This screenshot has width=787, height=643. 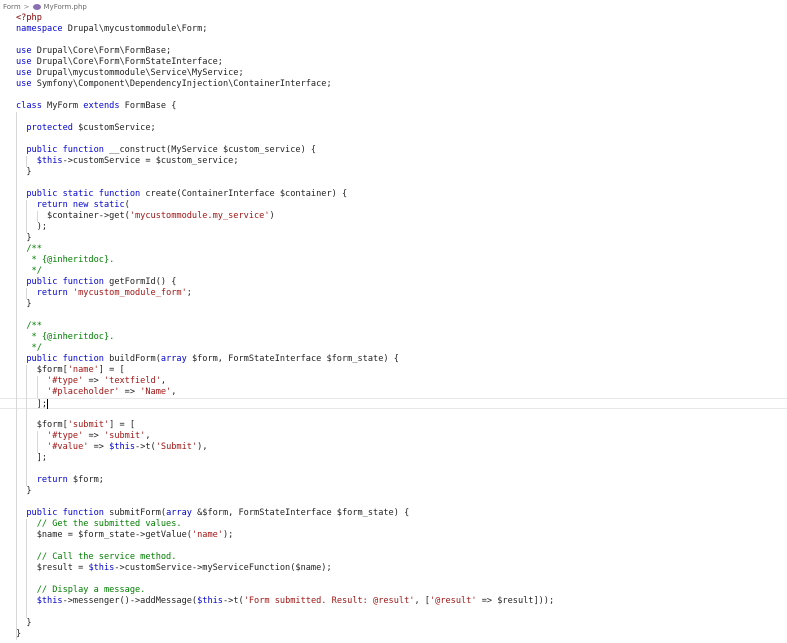 I want to click on code-token: ), so click(x=272, y=216).